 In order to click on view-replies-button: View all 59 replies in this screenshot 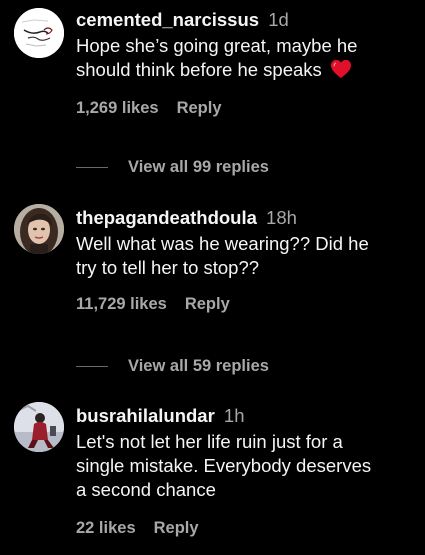, I will do `click(172, 366)`.